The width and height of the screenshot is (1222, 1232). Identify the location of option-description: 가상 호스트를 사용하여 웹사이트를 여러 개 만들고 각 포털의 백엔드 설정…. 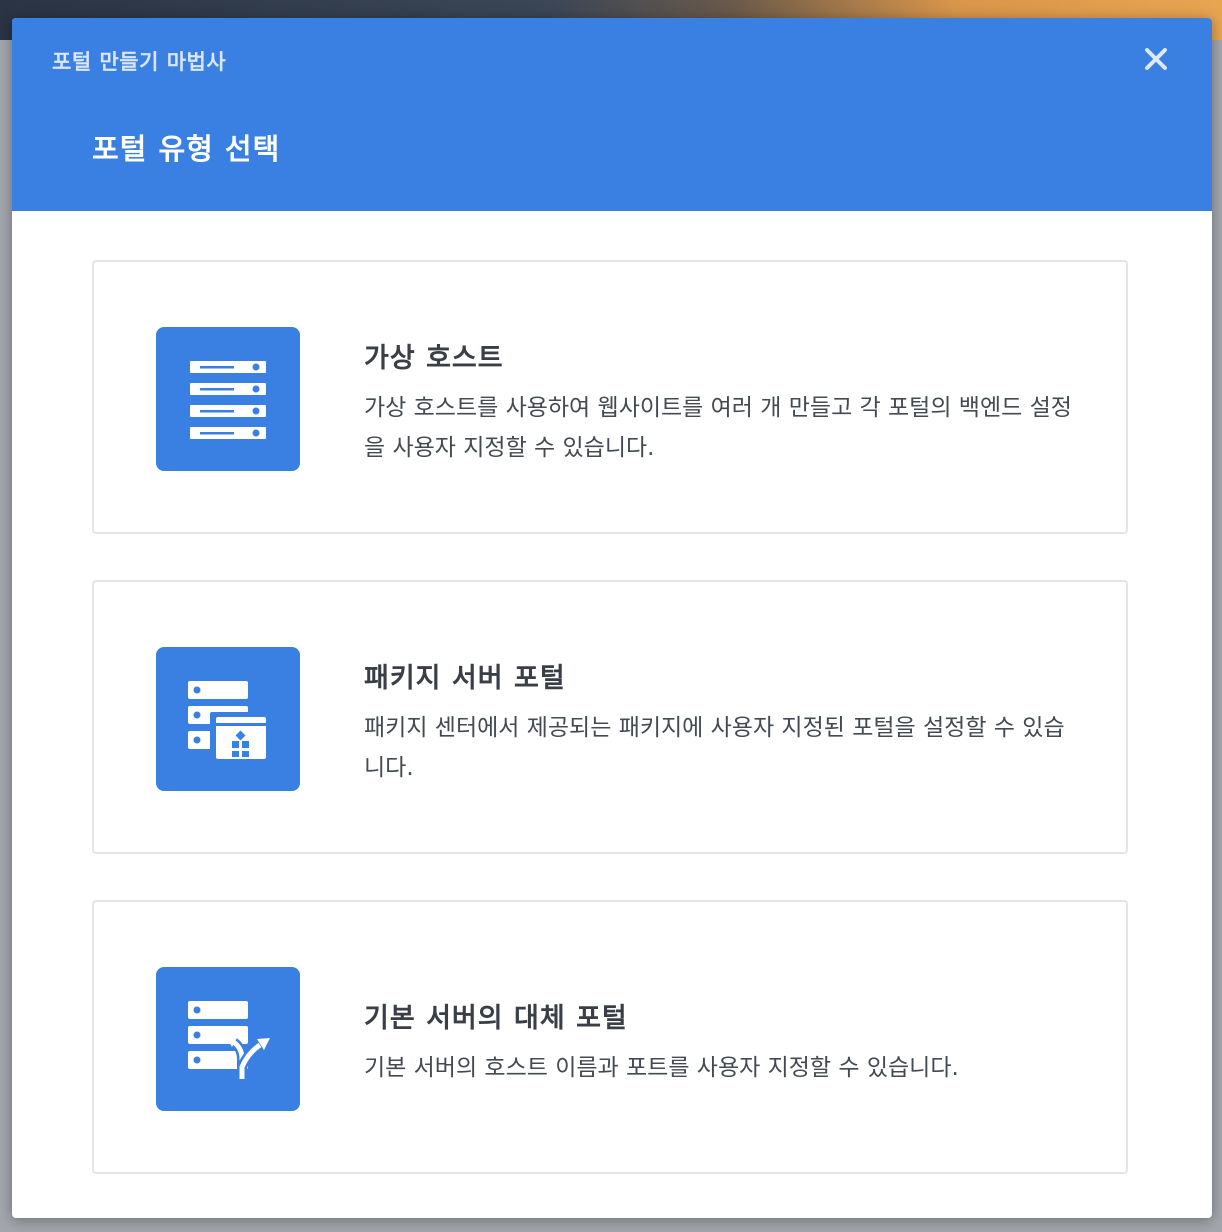
(718, 428).